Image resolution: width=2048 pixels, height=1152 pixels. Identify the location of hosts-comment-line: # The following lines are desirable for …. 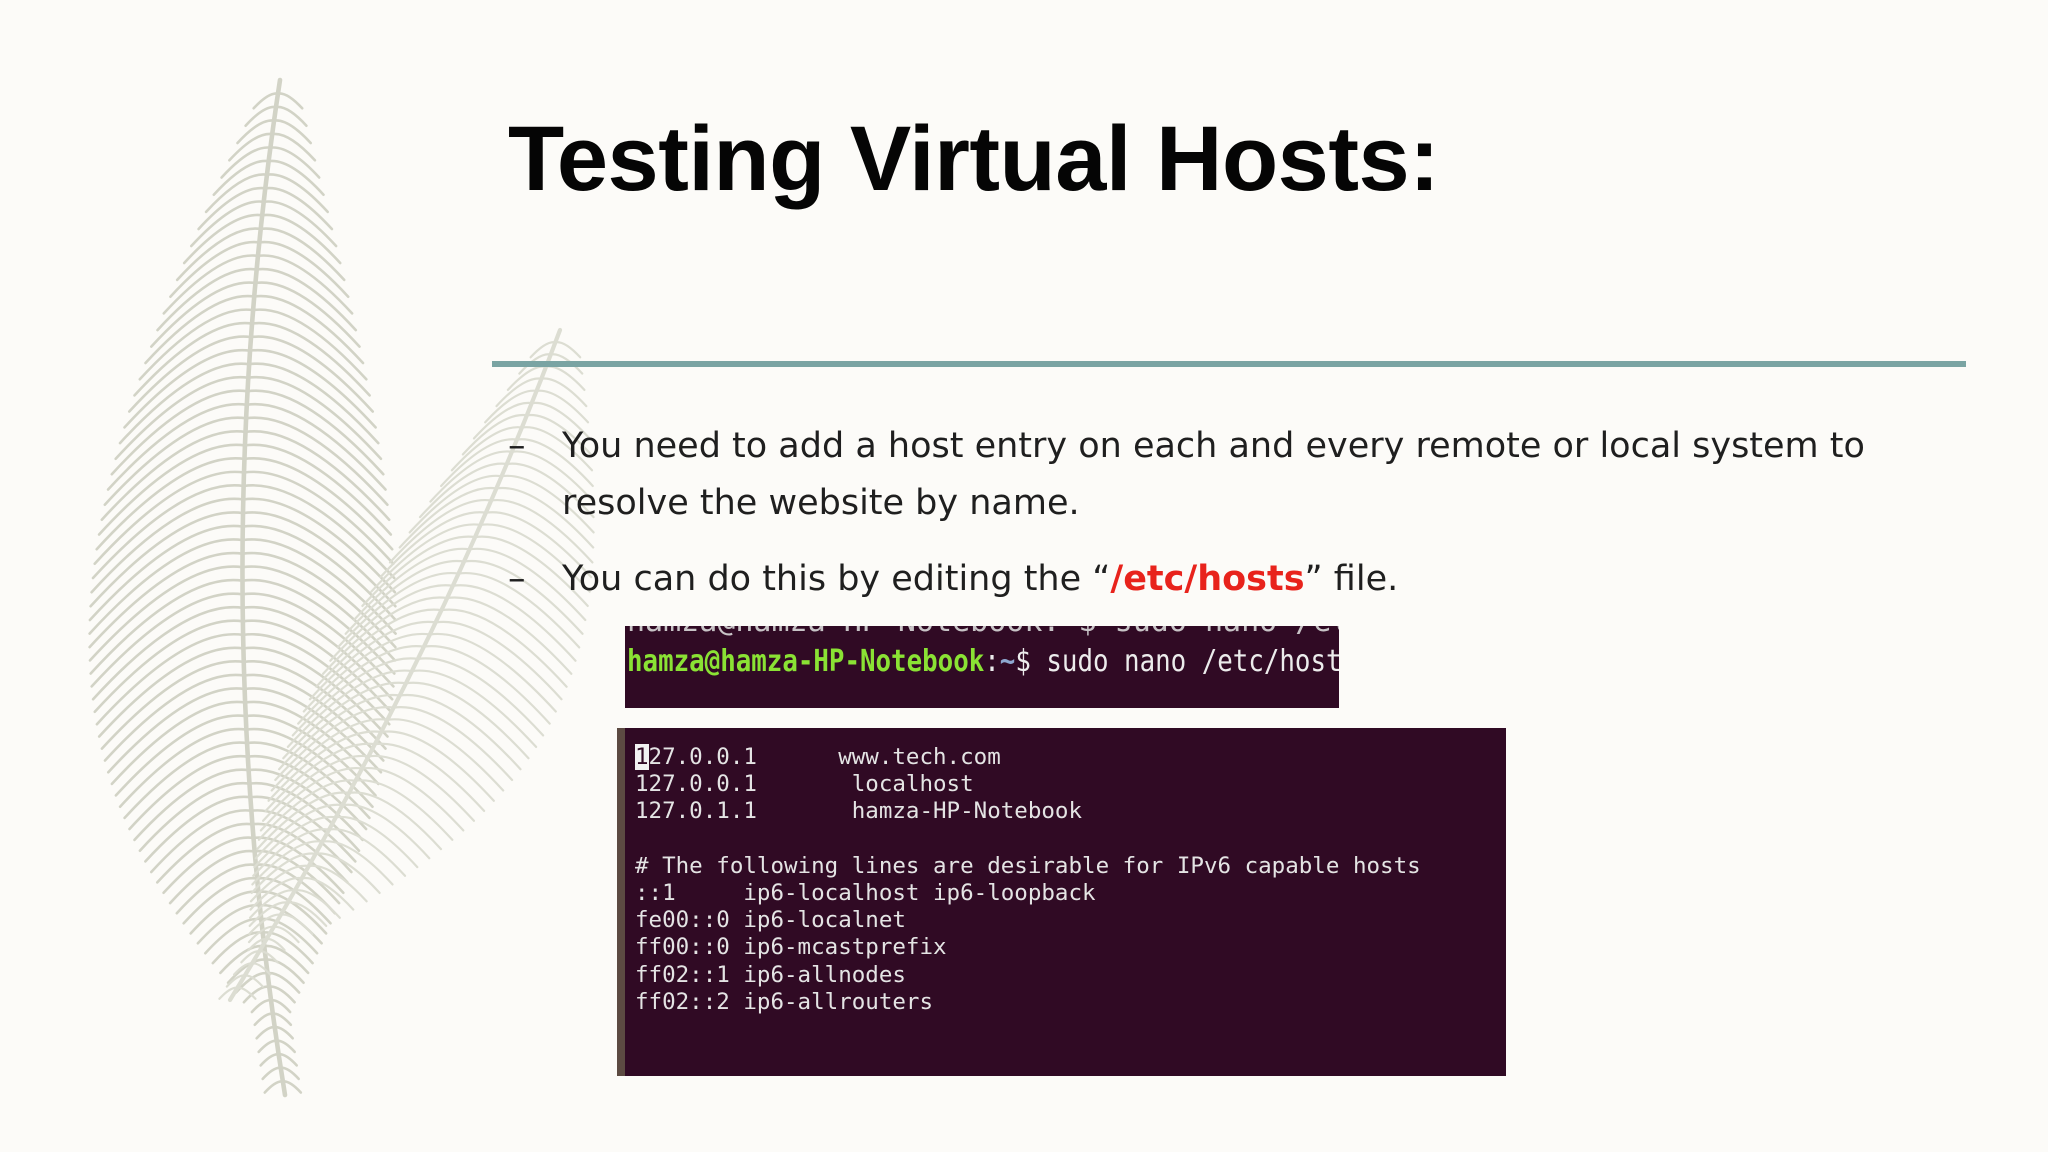
(1028, 865).